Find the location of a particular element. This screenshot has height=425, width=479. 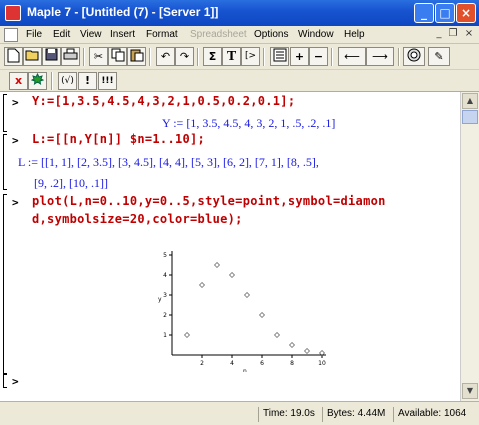

minimize-button: _ is located at coordinates (424, 13).